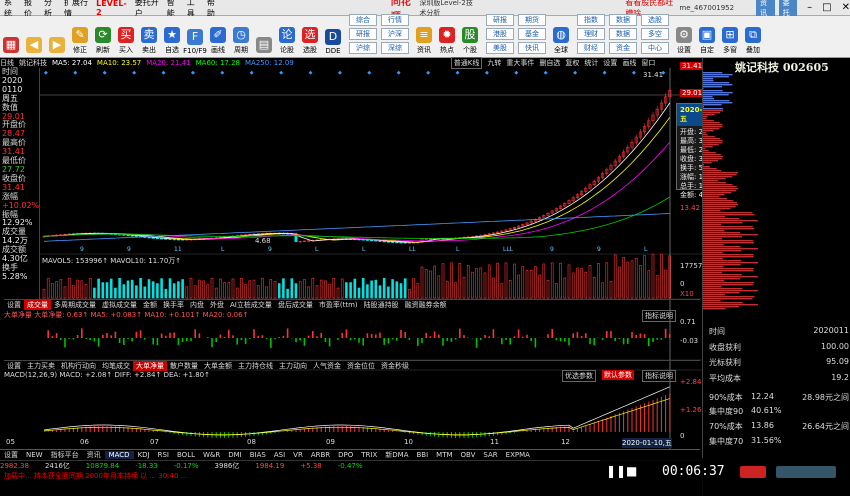 The width and height of the screenshot is (850, 496). What do you see at coordinates (363, 48) in the screenshot?
I see `small-button: 沪综` at bounding box center [363, 48].